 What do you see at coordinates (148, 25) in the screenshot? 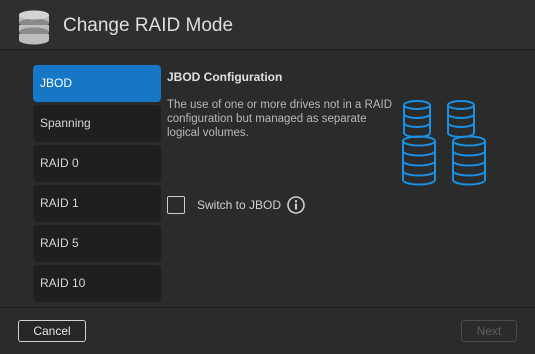
I see `dialog-title: Change RAID Mode` at bounding box center [148, 25].